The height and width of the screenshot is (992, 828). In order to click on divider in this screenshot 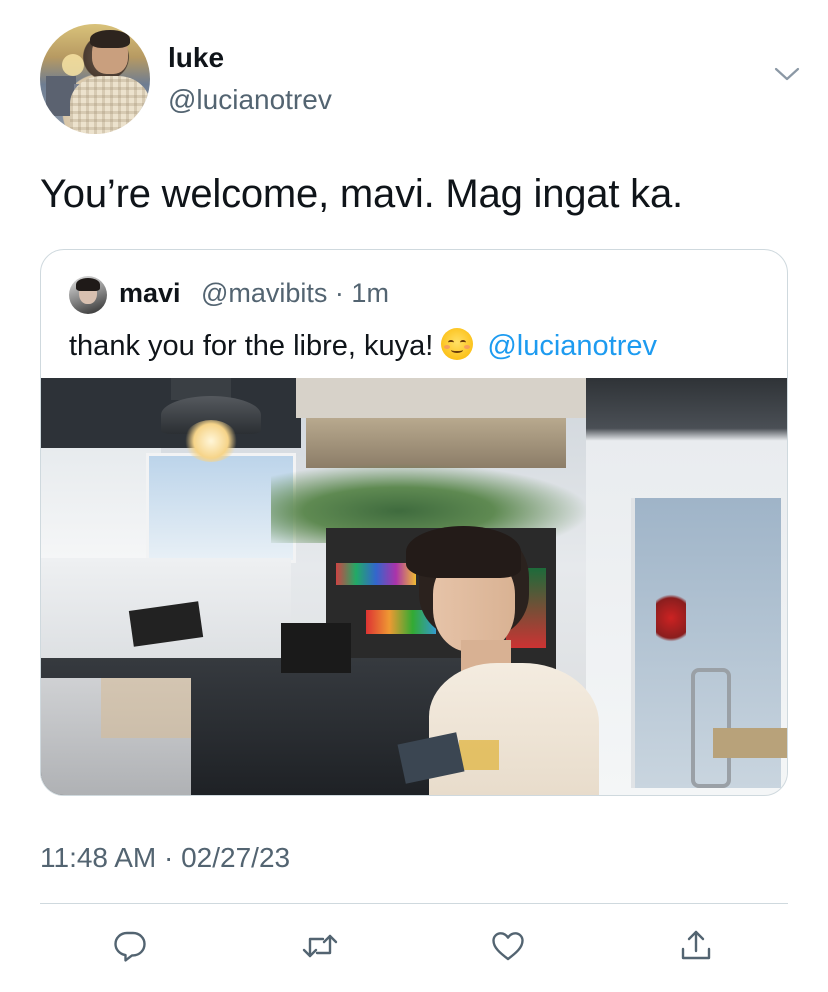, I will do `click(414, 903)`.